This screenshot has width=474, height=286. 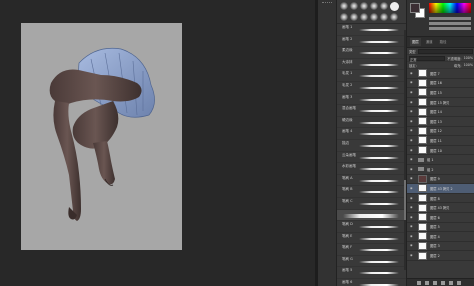 What do you see at coordinates (440, 170) in the screenshot?
I see `layer-group-row: ◉ 组 2` at bounding box center [440, 170].